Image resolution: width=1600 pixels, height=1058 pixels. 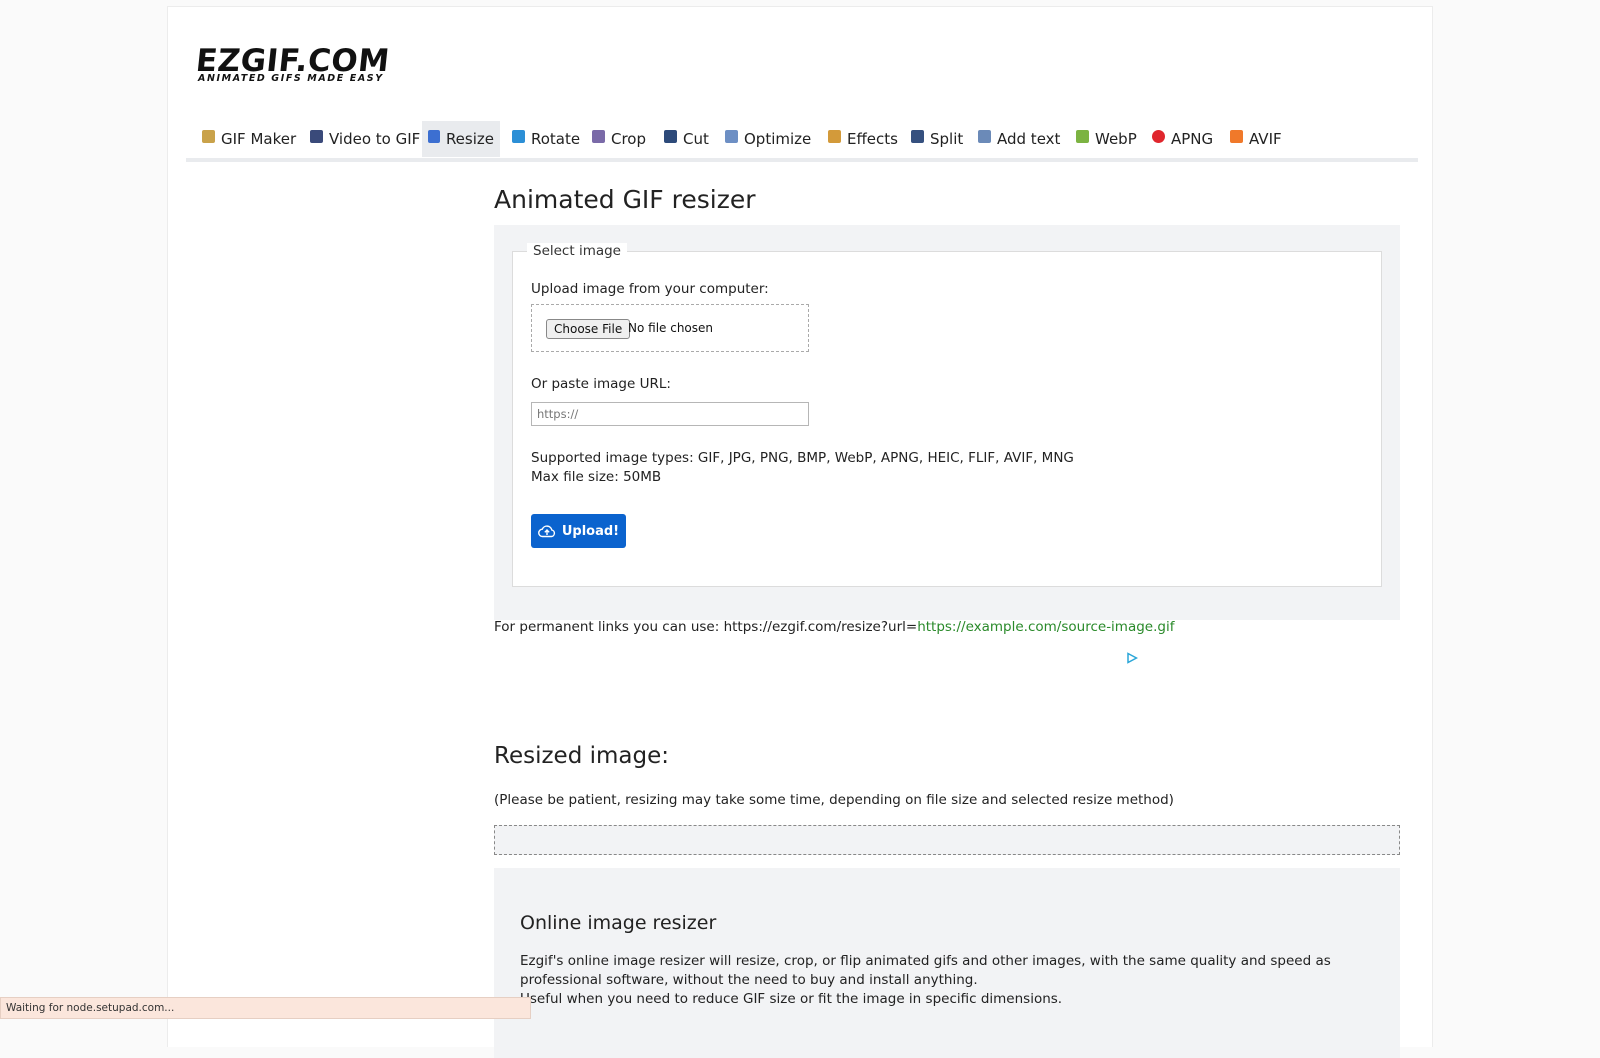 I want to click on nav-label: Resize, so click(x=469, y=139).